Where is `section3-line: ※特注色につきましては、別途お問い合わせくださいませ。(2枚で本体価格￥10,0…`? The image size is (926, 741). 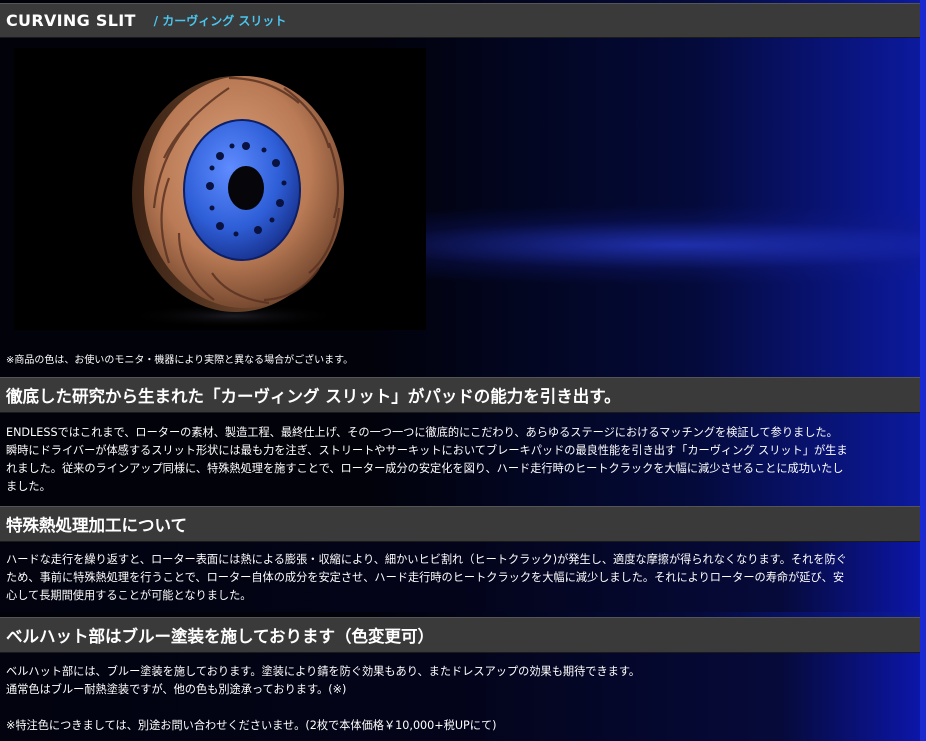
section3-line: ※特注色につきましては、別途お問い合わせくださいませ。(2枚で本体価格￥10,0… is located at coordinates (251, 725).